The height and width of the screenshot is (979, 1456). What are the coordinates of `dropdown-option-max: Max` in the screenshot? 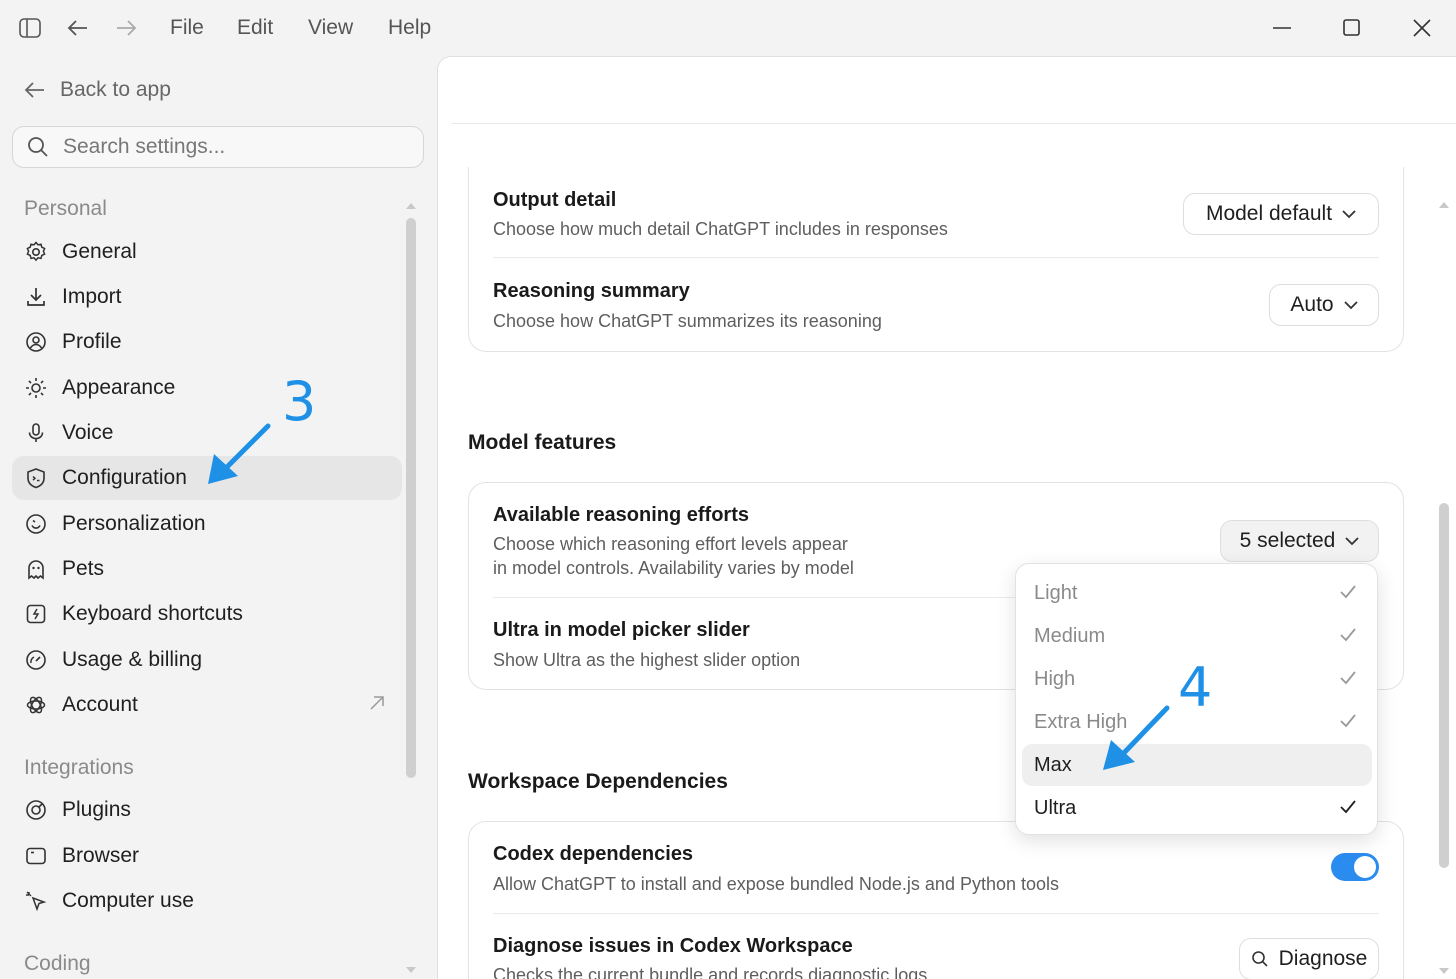 It's located at (1197, 765).